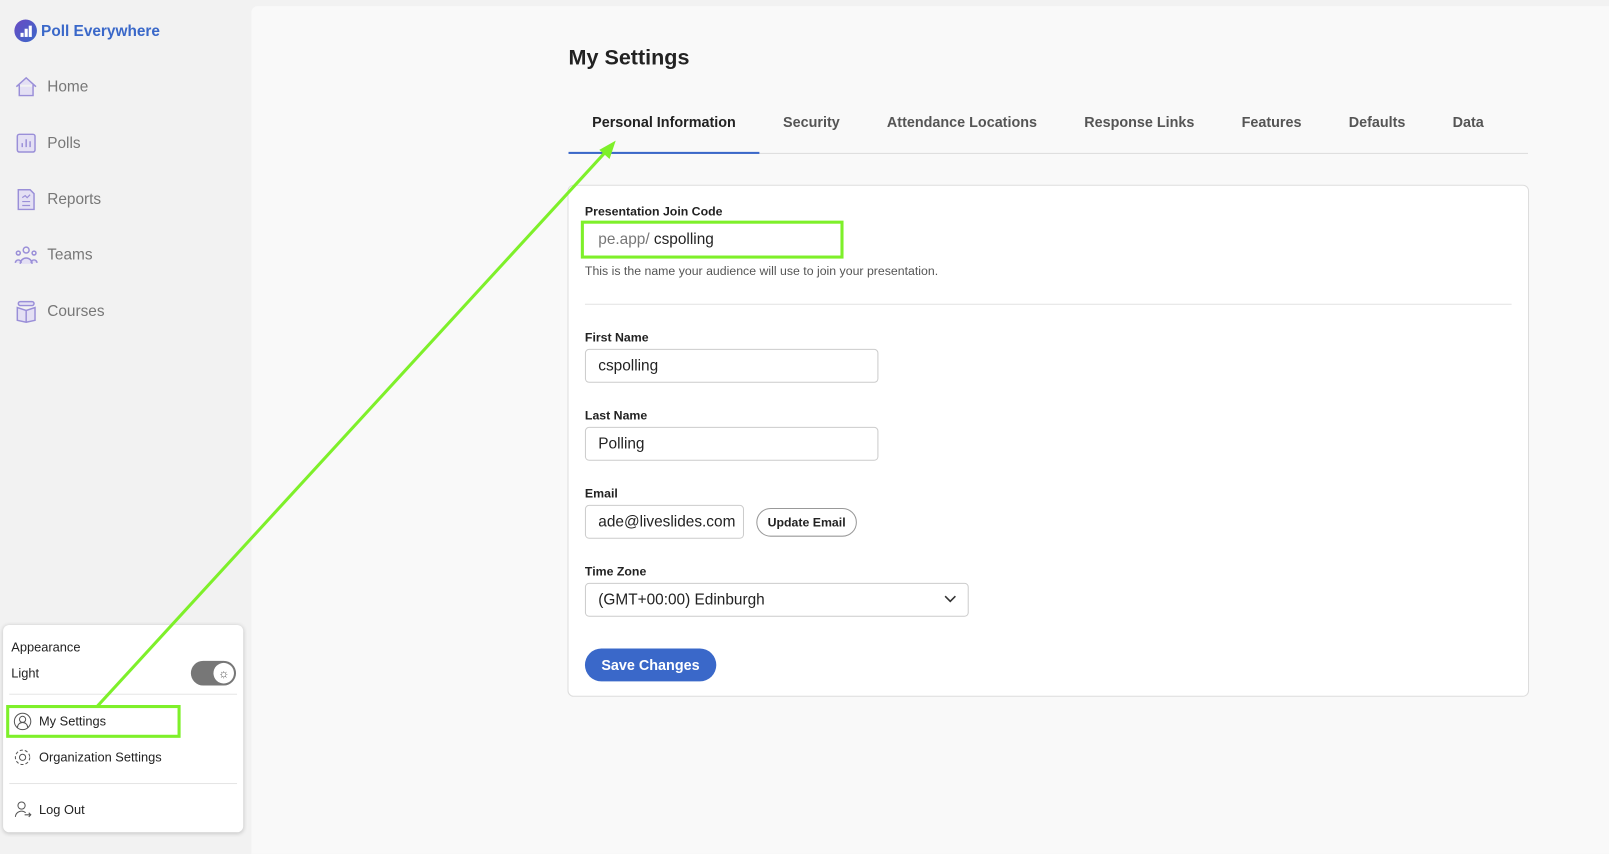 This screenshot has width=1609, height=854. Describe the element at coordinates (26, 86) in the screenshot. I see `home-icon` at that location.